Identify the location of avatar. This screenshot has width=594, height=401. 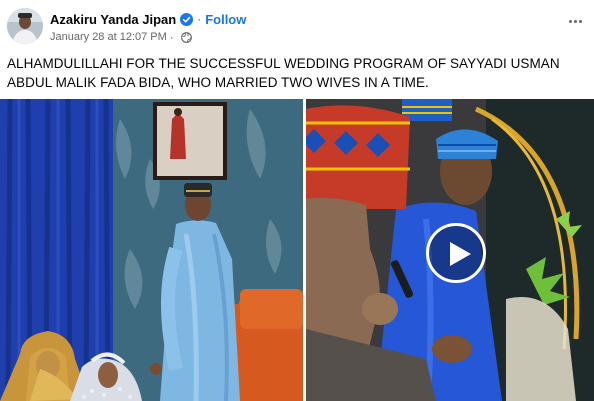
(25, 26).